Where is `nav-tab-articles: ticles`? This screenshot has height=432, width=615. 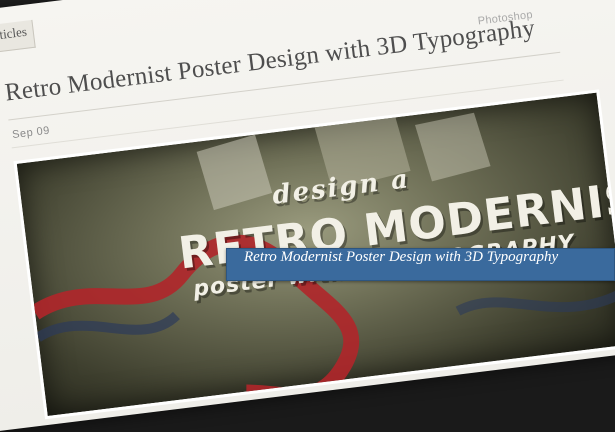 nav-tab-articles: ticles is located at coordinates (18, 37).